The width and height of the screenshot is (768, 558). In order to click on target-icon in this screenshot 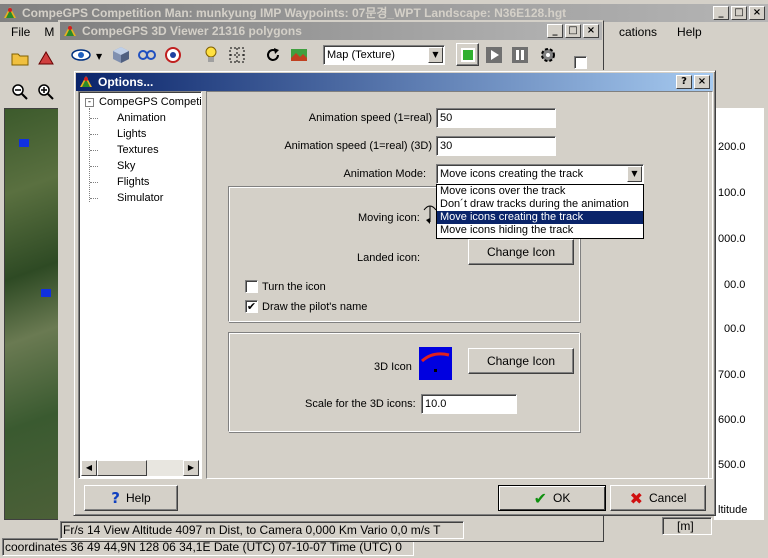, I will do `click(172, 54)`.